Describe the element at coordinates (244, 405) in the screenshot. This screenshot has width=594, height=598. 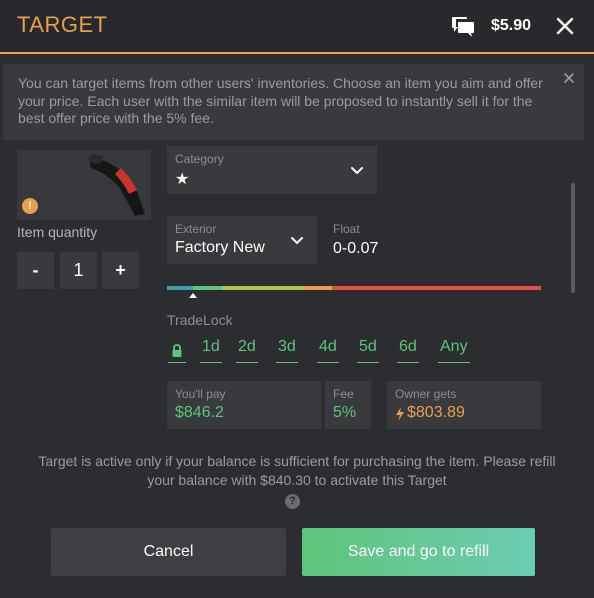
I see `you-pay-field: You'll pay $846.2` at that location.